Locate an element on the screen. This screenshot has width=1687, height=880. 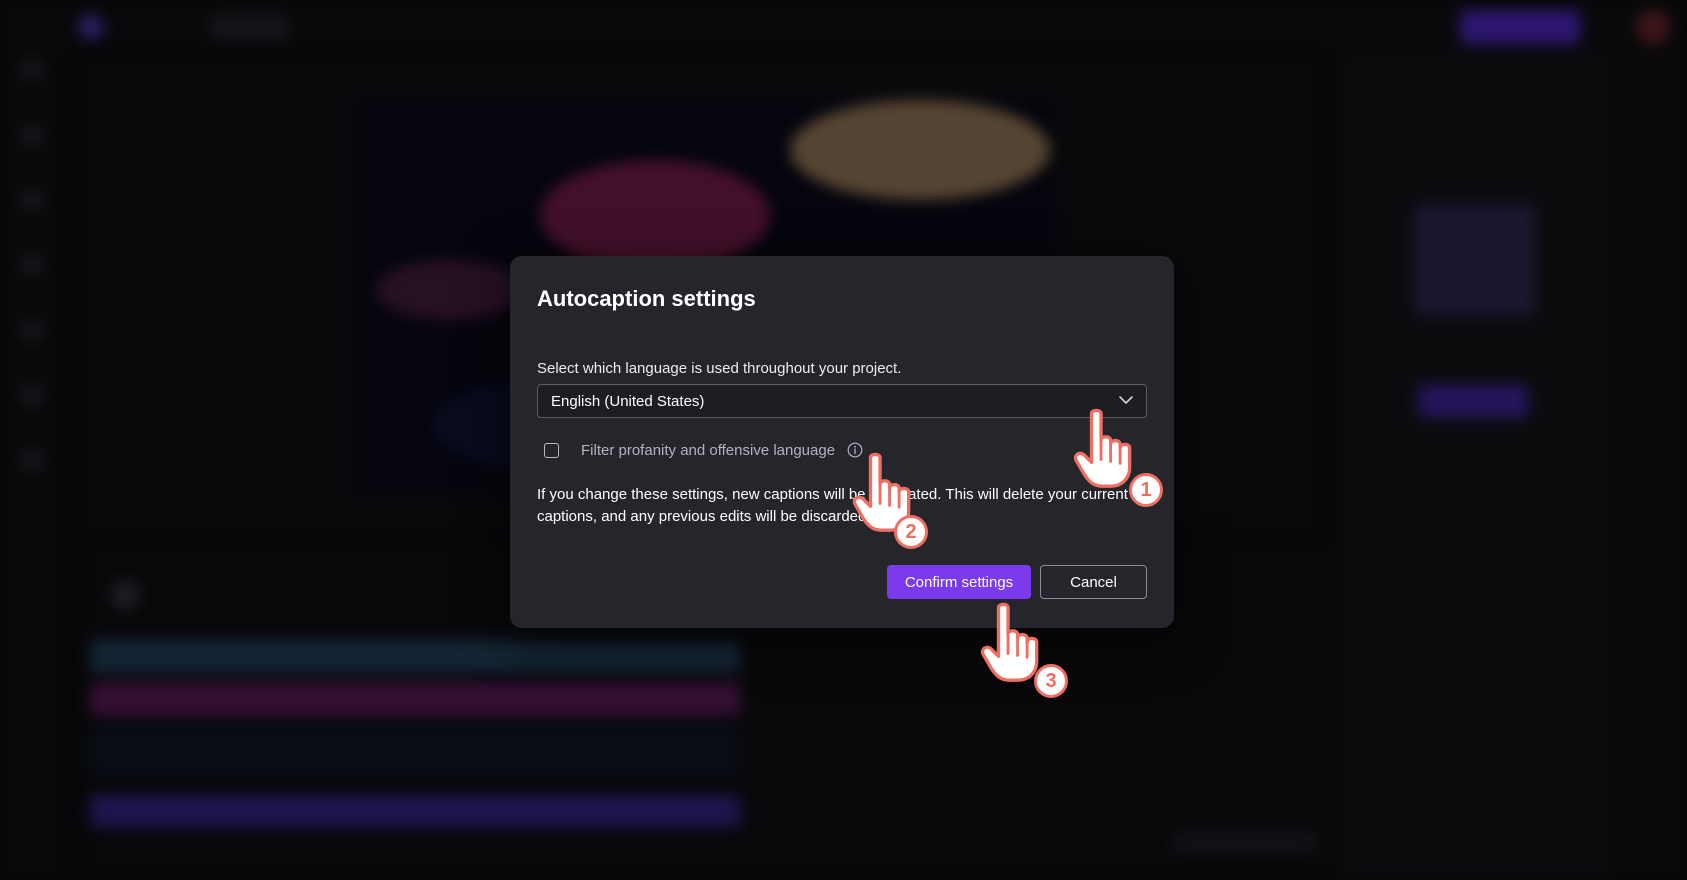
cancel-button: Cancel is located at coordinates (1093, 582).